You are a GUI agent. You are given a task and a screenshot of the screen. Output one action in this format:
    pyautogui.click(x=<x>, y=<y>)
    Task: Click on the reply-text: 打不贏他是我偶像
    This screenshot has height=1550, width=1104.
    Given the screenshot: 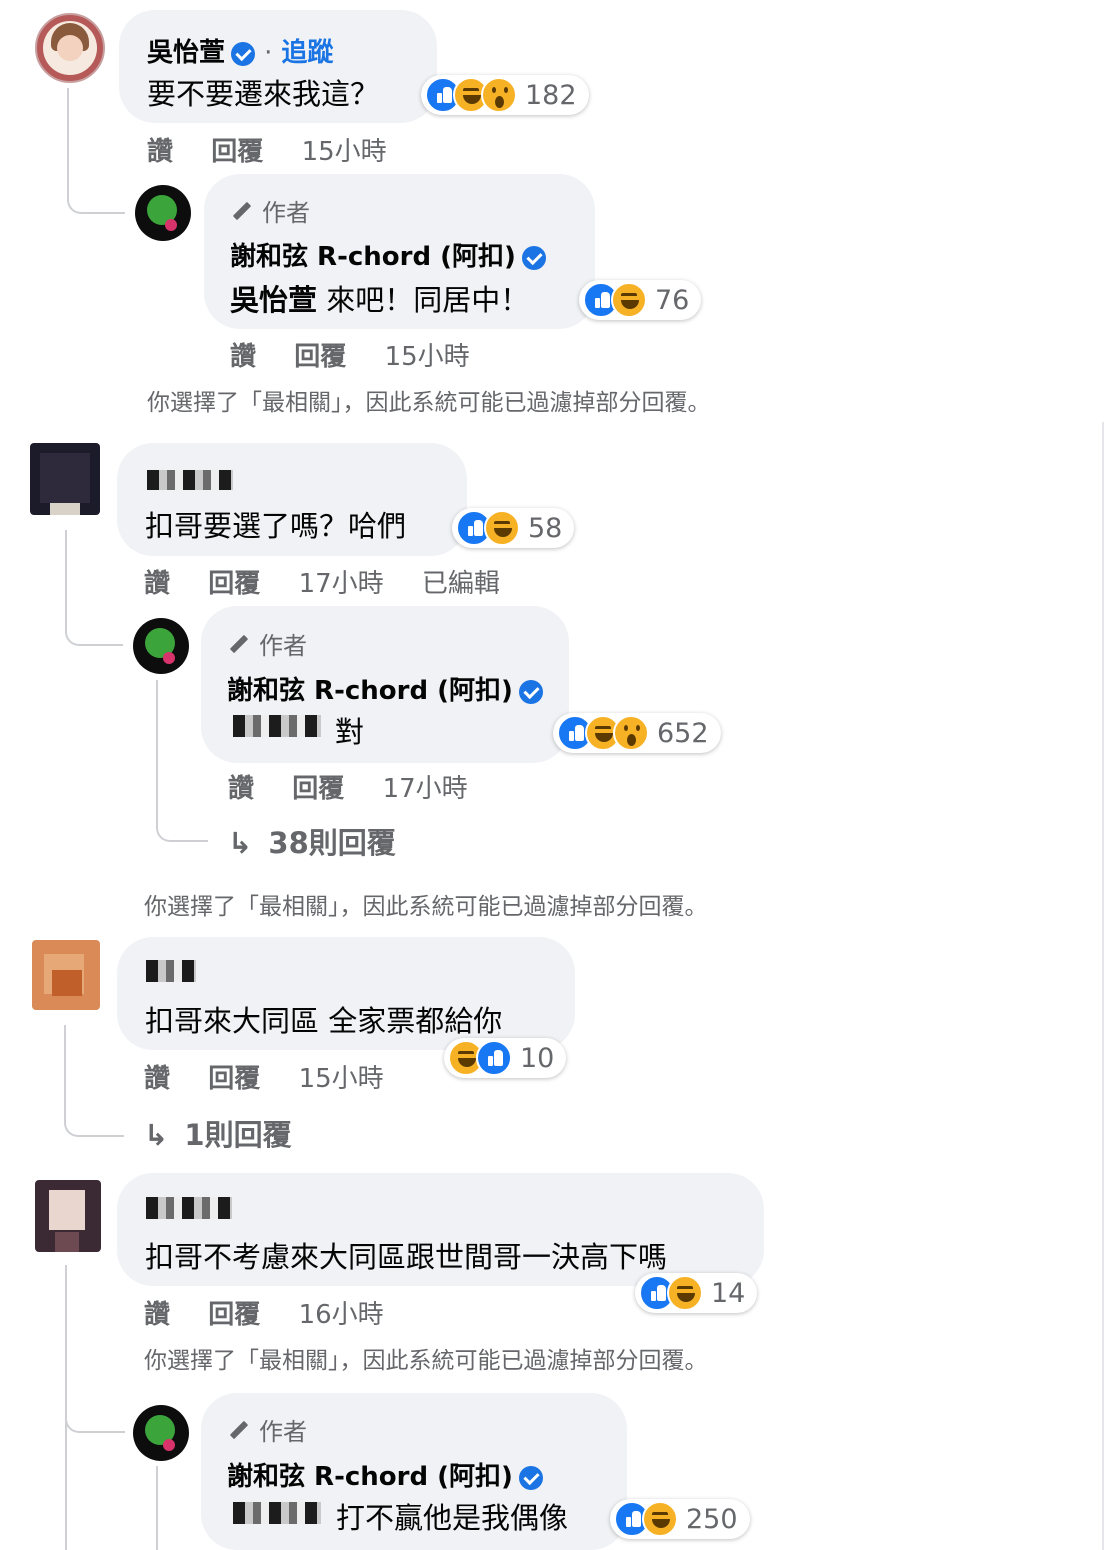 What is the action you would take?
    pyautogui.click(x=452, y=1518)
    